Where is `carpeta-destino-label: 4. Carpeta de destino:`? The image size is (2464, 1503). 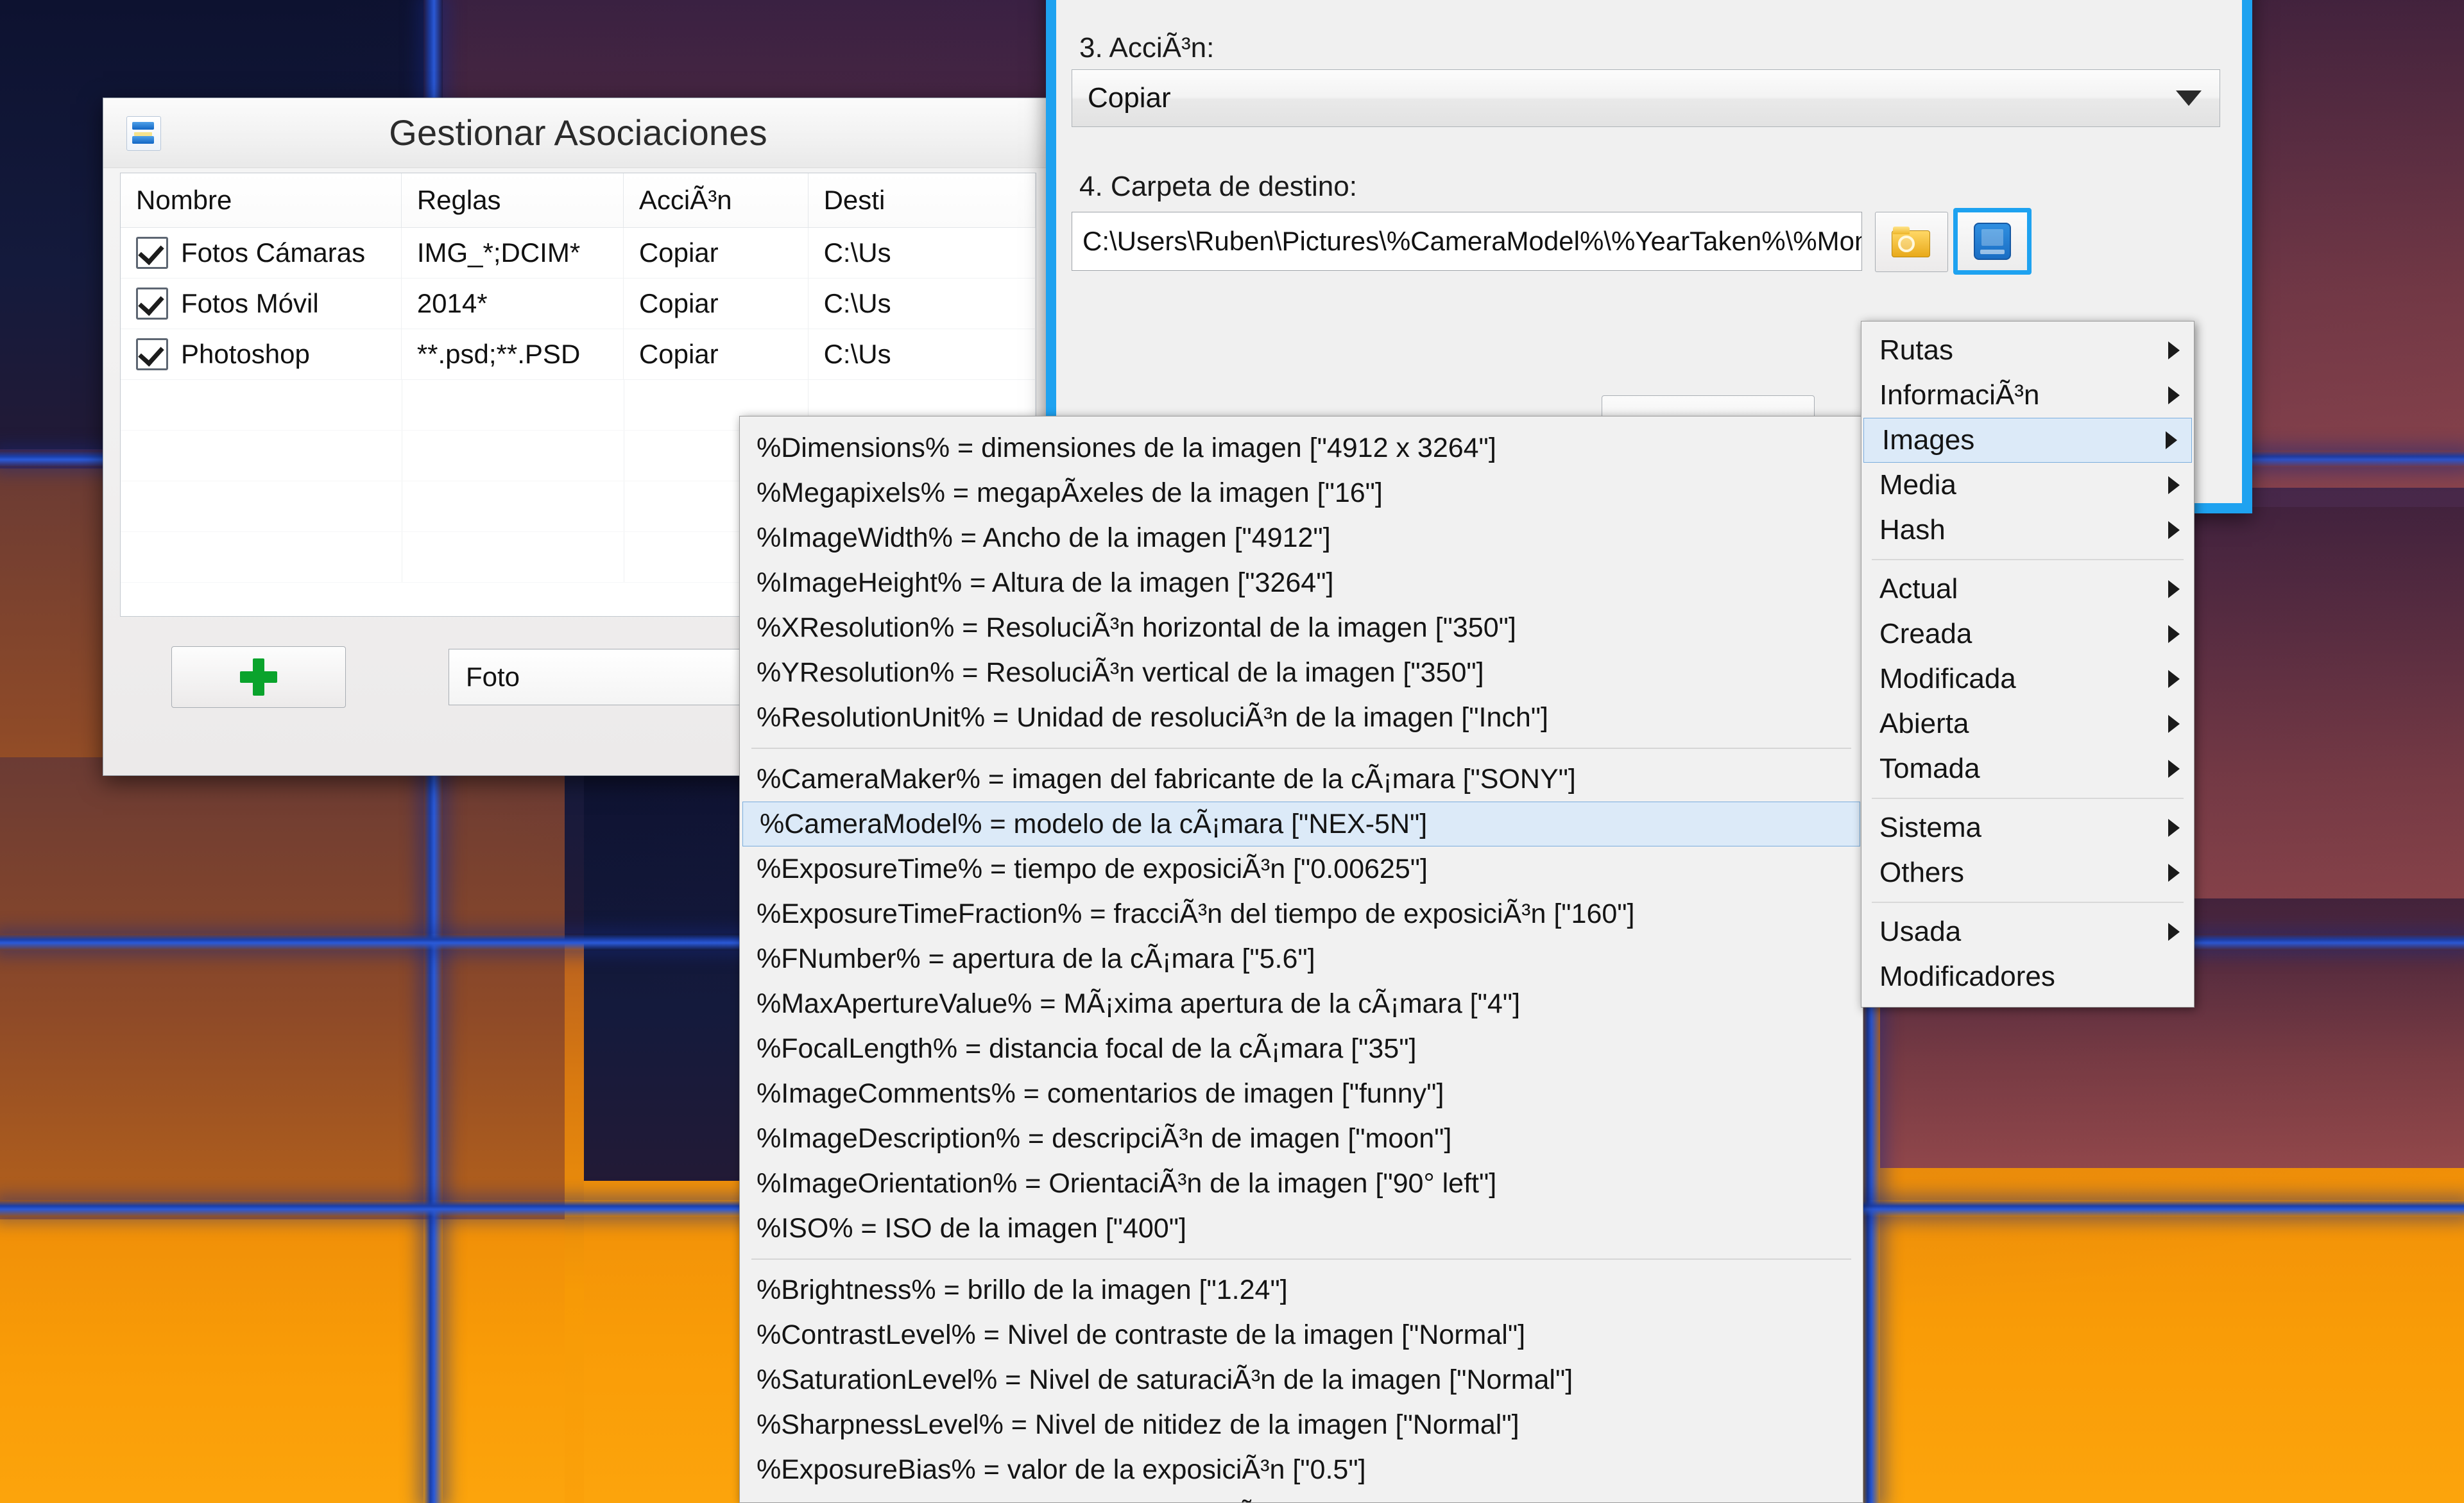
carpeta-destino-label: 4. Carpeta de destino: is located at coordinates (1218, 187).